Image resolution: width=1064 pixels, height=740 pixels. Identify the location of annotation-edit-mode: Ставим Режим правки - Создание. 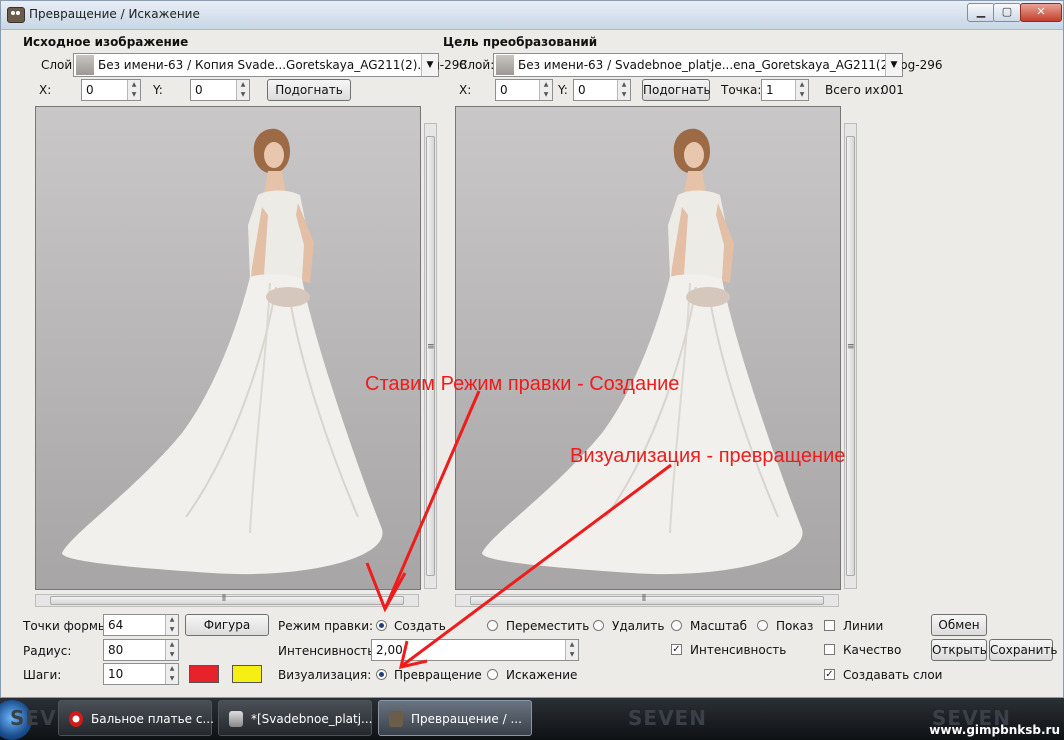
(522, 384).